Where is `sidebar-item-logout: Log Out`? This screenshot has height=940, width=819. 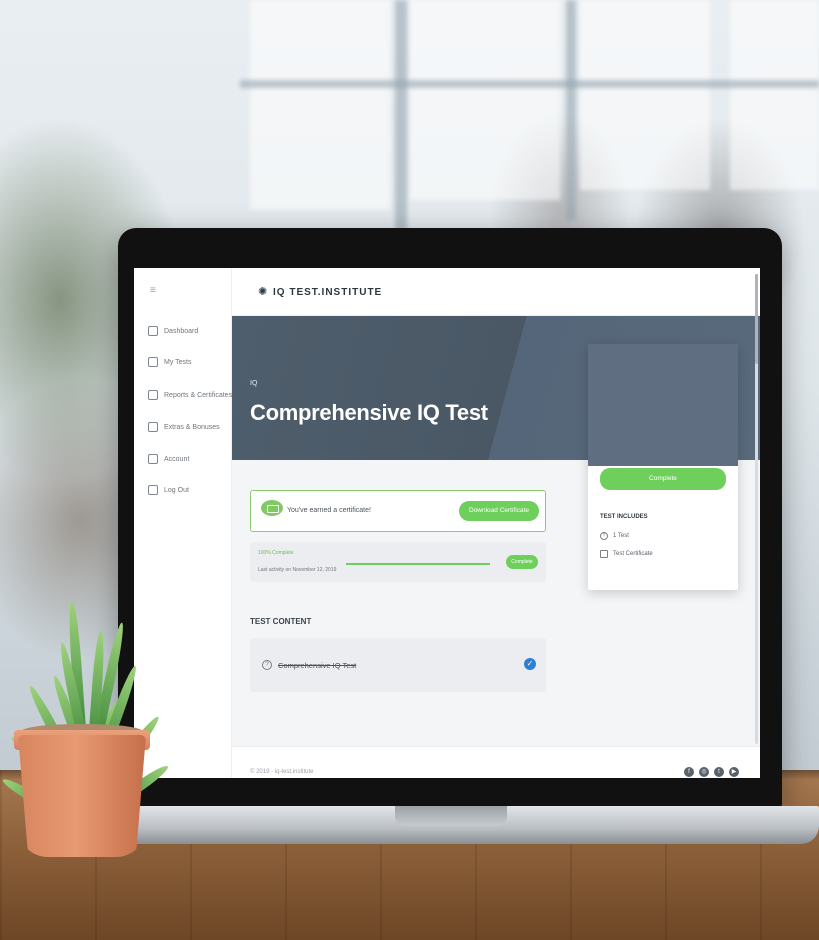 sidebar-item-logout: Log Out is located at coordinates (168, 490).